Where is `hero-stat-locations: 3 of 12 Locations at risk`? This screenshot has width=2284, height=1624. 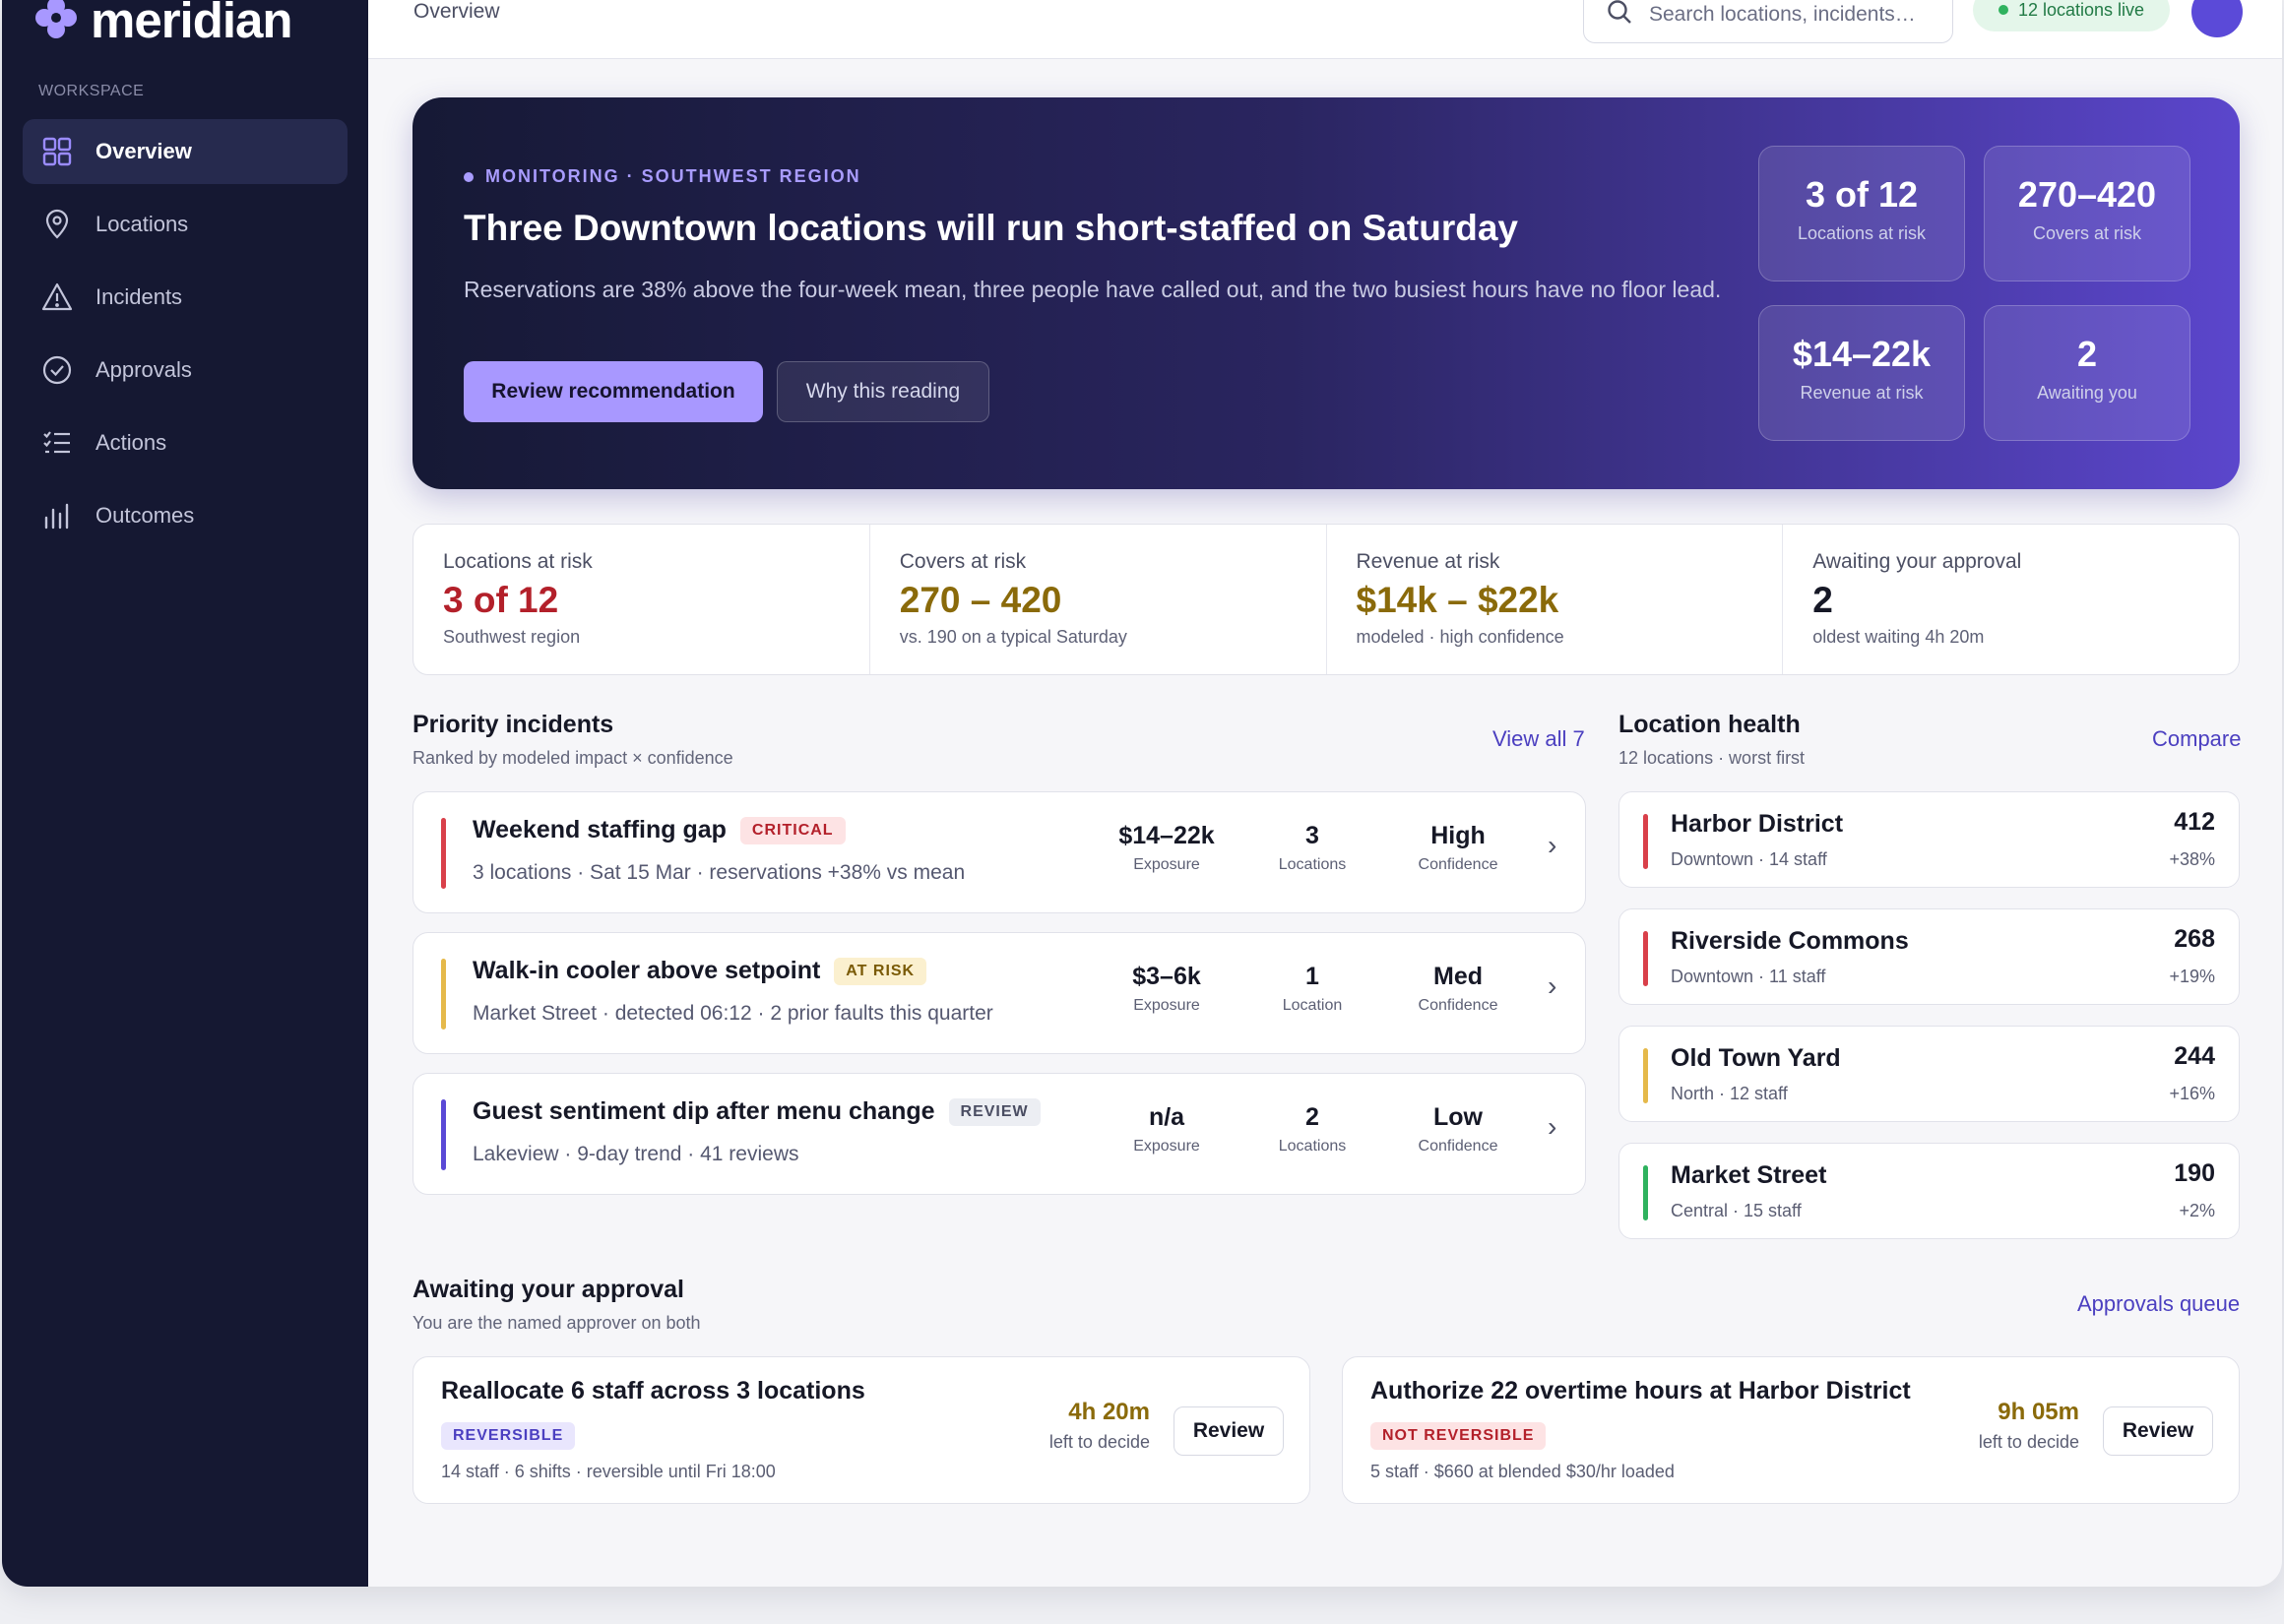 hero-stat-locations: 3 of 12 Locations at risk is located at coordinates (1861, 213).